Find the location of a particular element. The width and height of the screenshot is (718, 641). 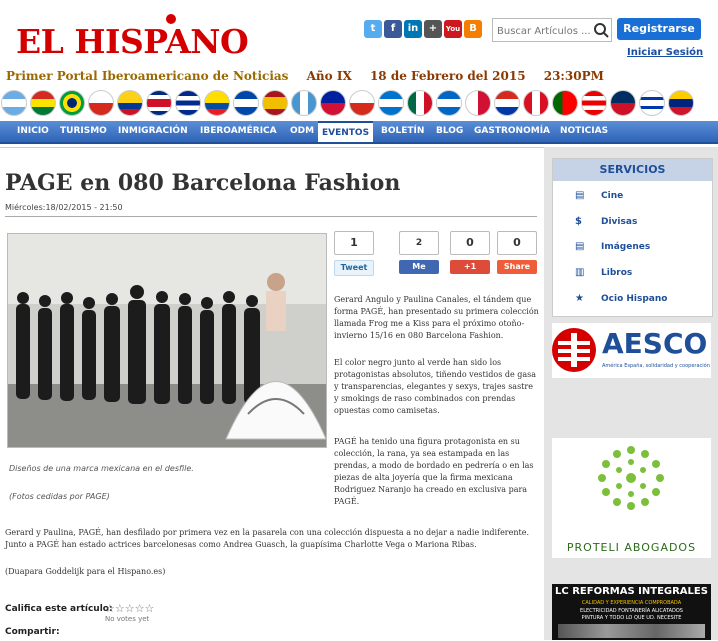

like-widget: 2 Me gusta is located at coordinates (419, 258).